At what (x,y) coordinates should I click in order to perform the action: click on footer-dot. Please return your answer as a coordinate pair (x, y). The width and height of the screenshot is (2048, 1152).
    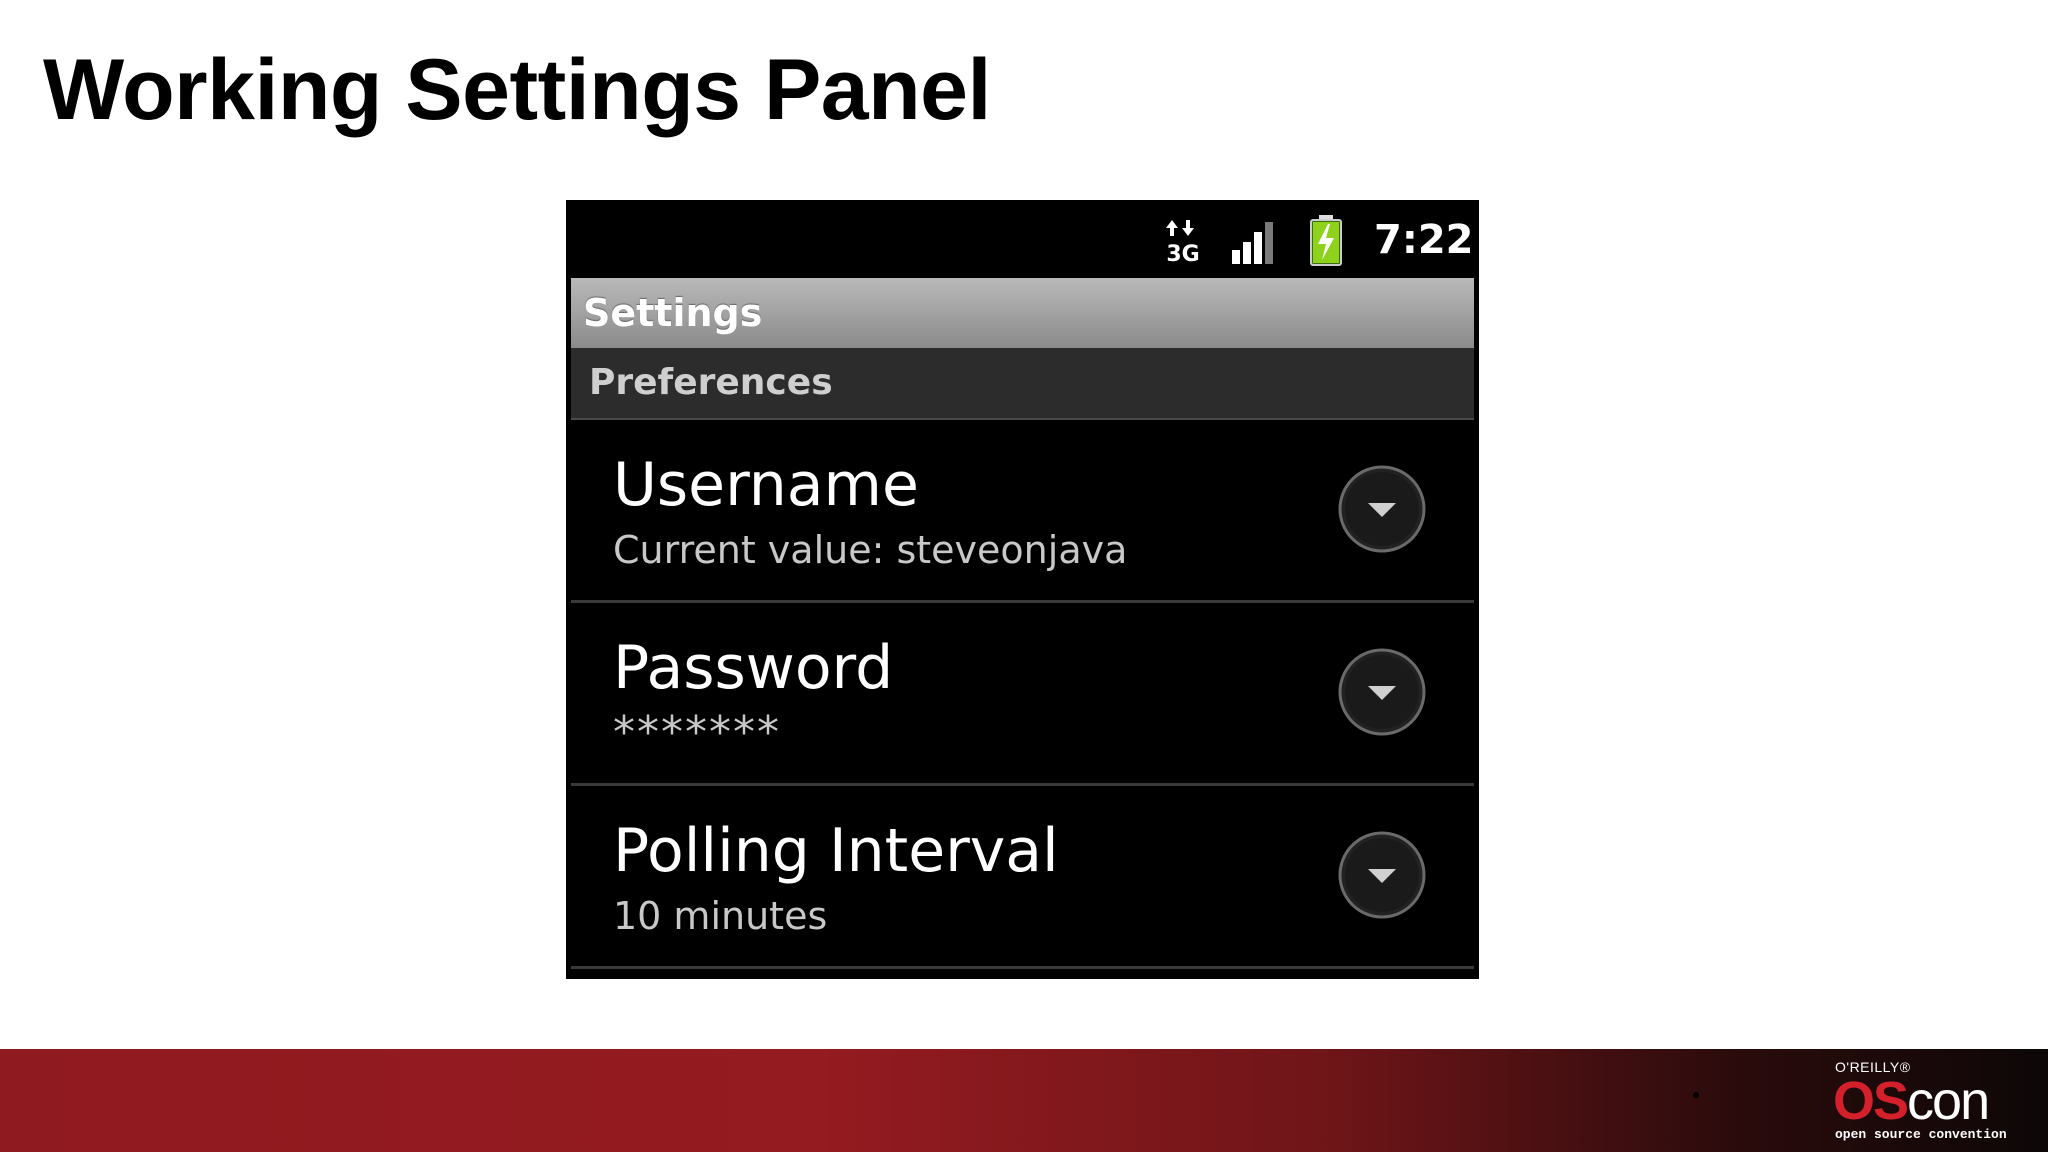
    Looking at the image, I should click on (1696, 1095).